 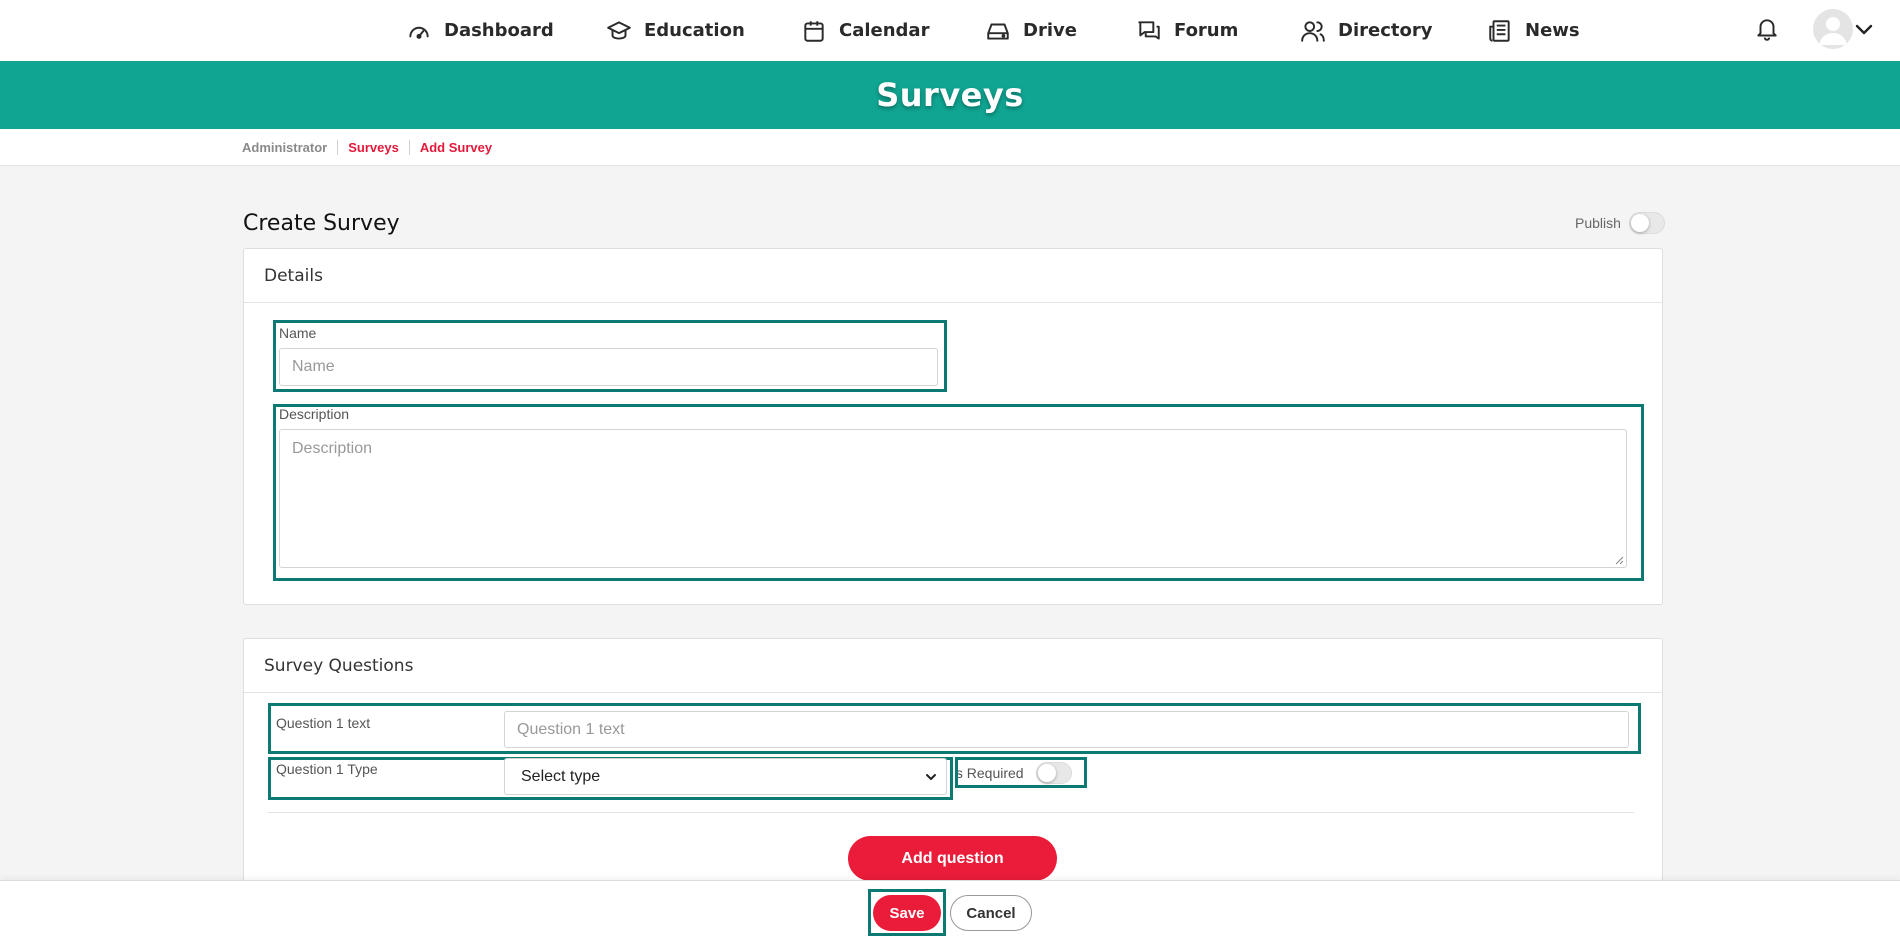 I want to click on save-button: Save, so click(x=907, y=913).